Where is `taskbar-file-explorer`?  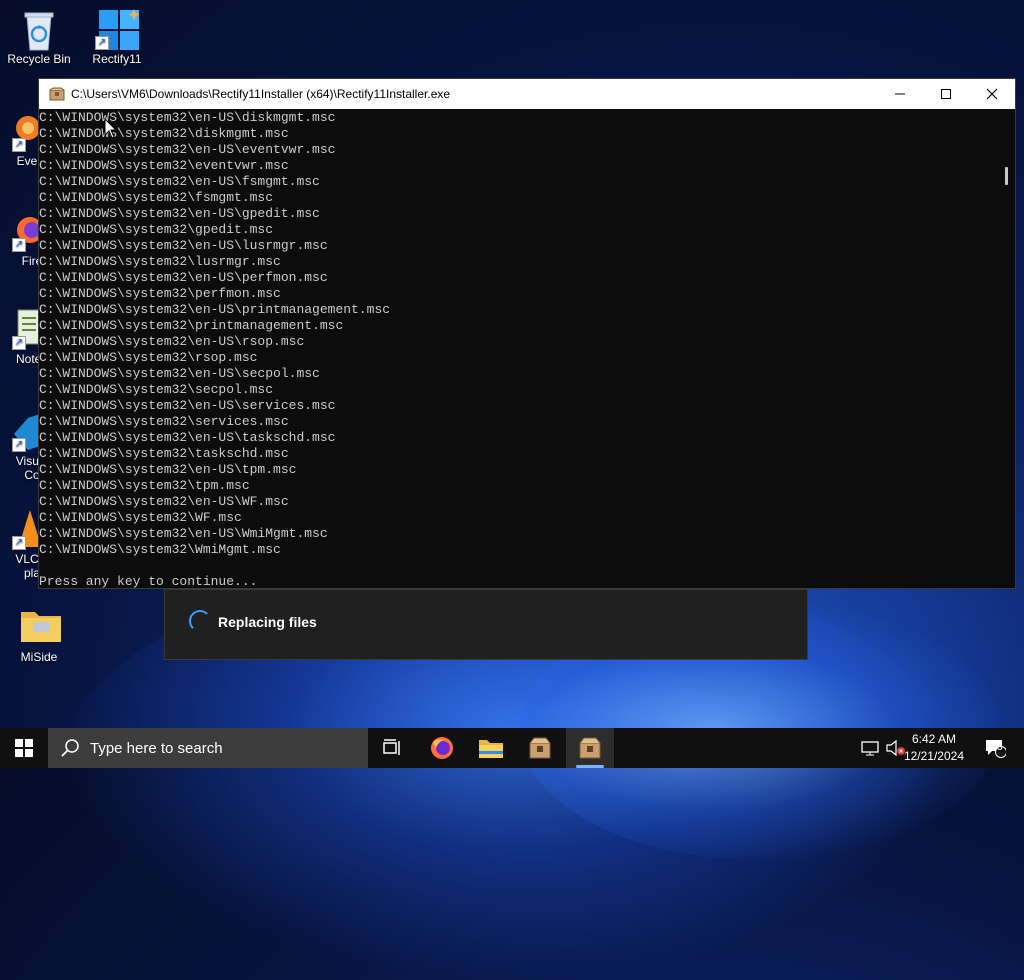 taskbar-file-explorer is located at coordinates (491, 748).